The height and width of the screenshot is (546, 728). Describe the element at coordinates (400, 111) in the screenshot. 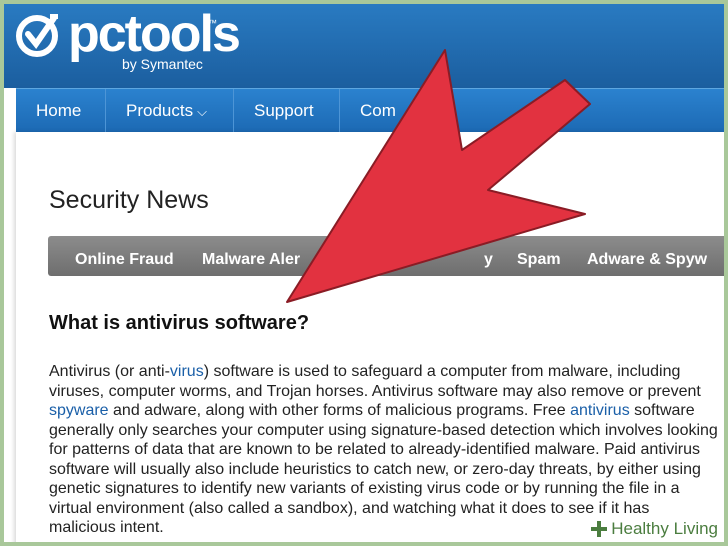

I see `nav-item-community: Com` at that location.